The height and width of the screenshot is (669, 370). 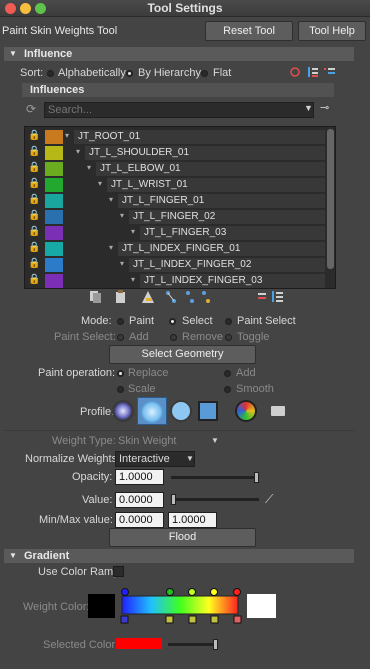 I want to click on operation-scale-radio, so click(x=120, y=389).